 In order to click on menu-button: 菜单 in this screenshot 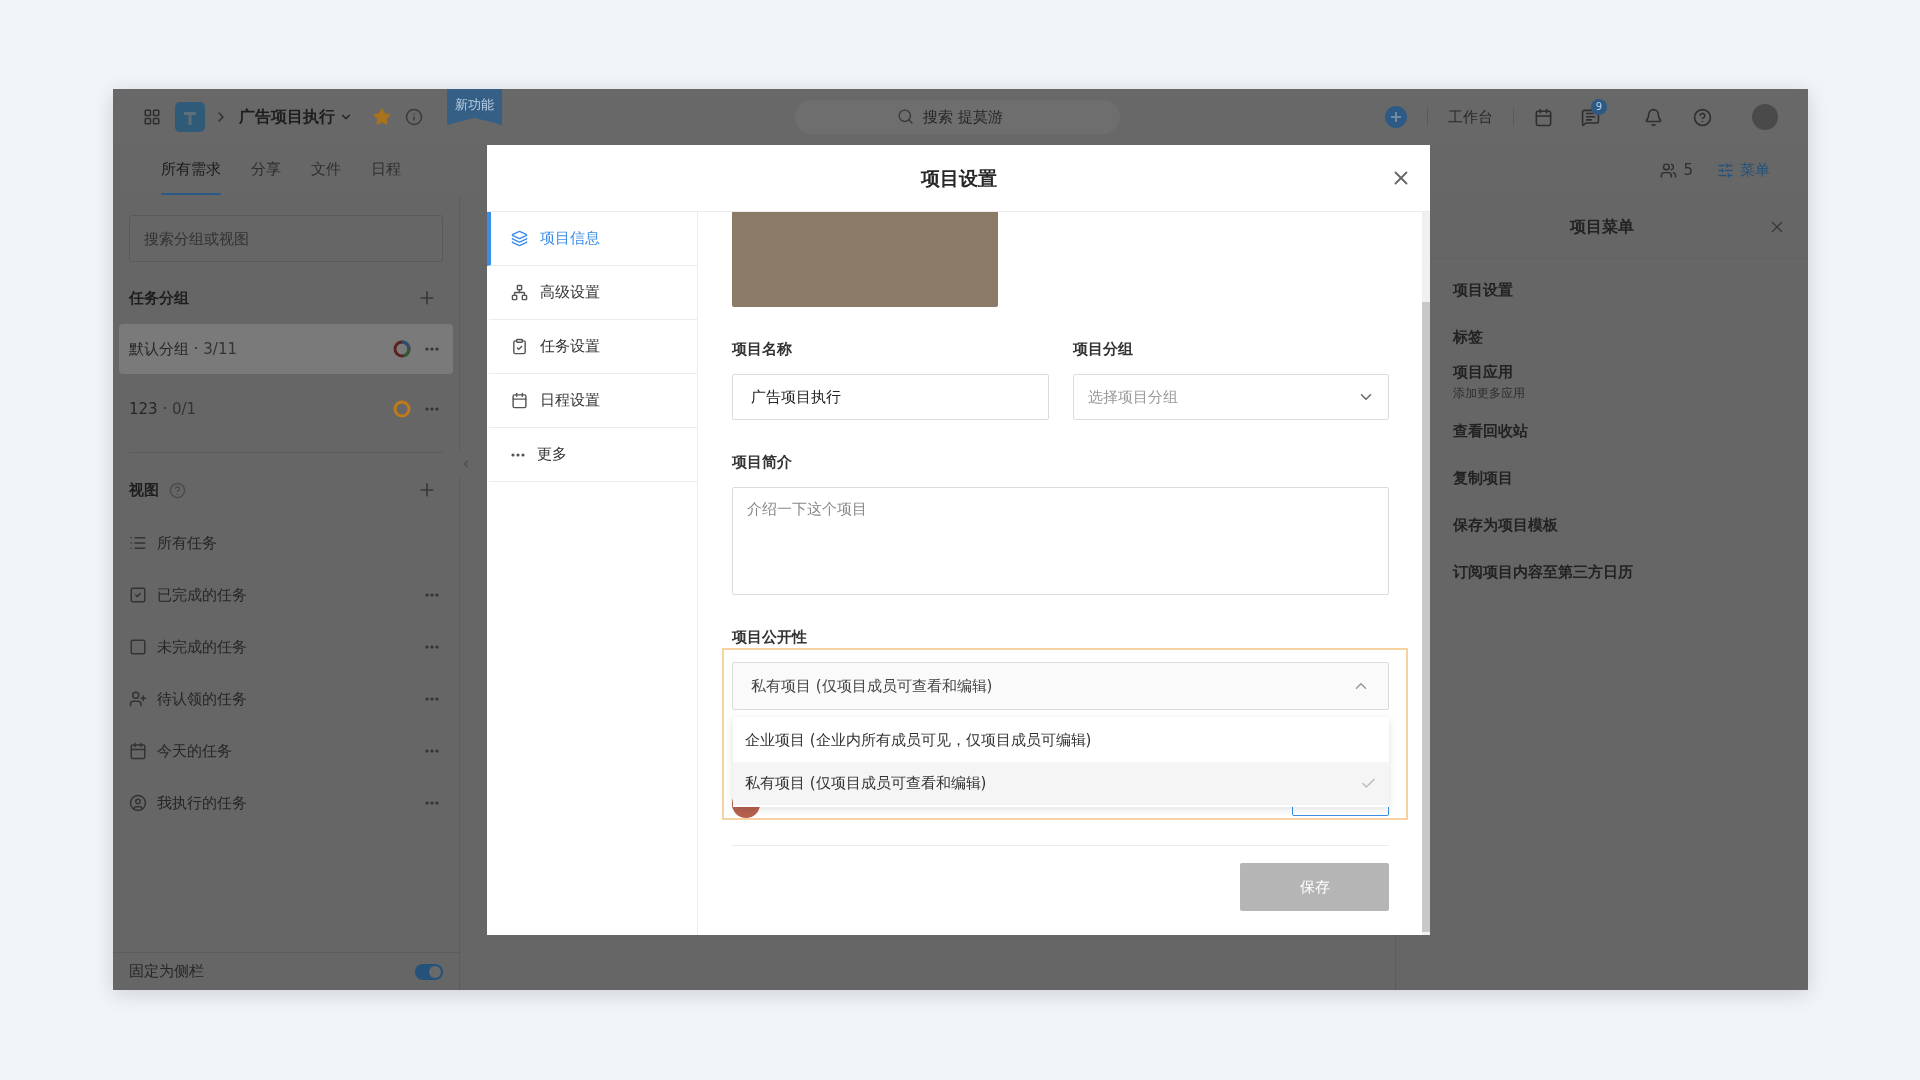, I will do `click(1743, 170)`.